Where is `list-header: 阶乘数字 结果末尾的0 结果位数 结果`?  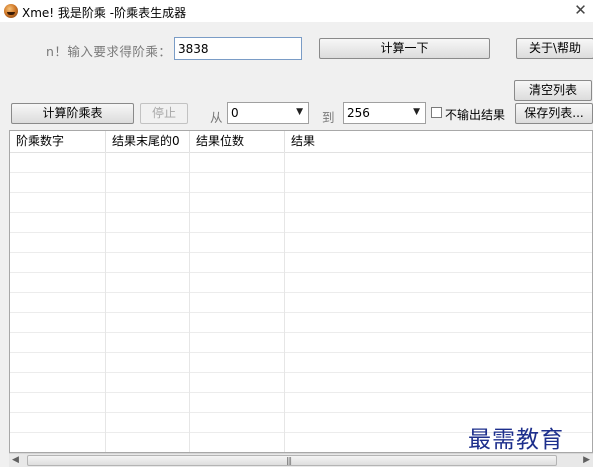
list-header: 阶乘数字 结果末尾的0 结果位数 结果 is located at coordinates (301, 142).